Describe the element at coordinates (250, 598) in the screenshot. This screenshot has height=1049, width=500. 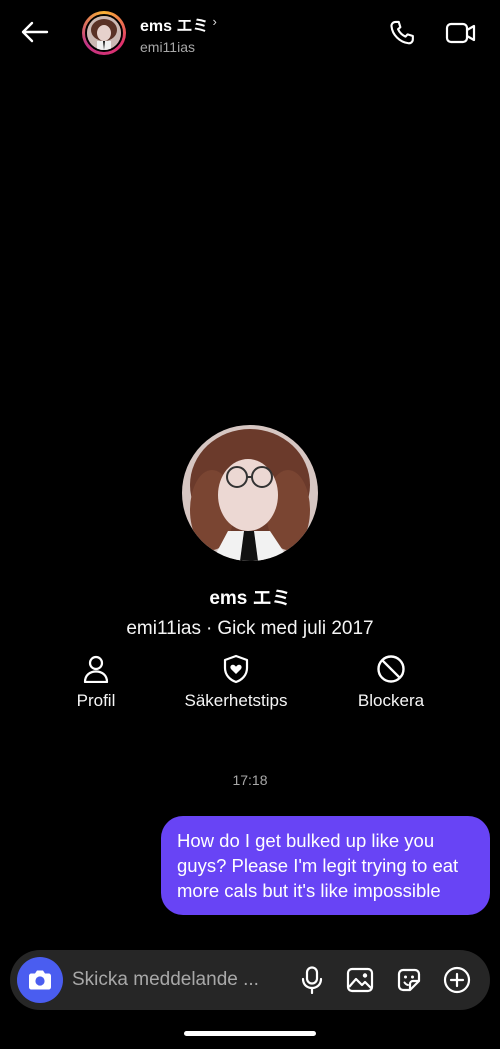
I see `profile-name: ems エミ` at that location.